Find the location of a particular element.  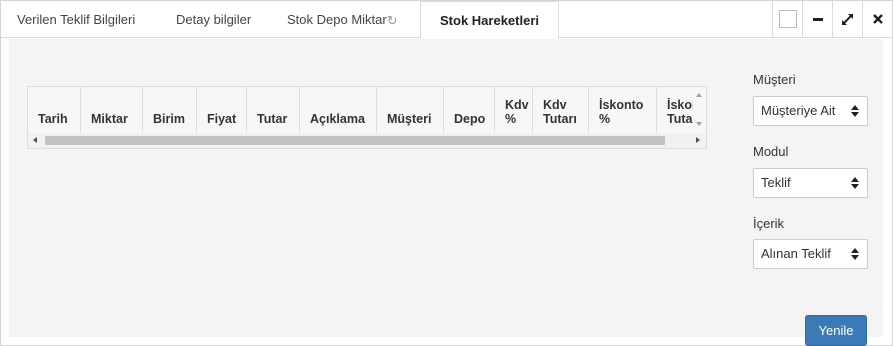

scroll-left-icon is located at coordinates (35, 140).